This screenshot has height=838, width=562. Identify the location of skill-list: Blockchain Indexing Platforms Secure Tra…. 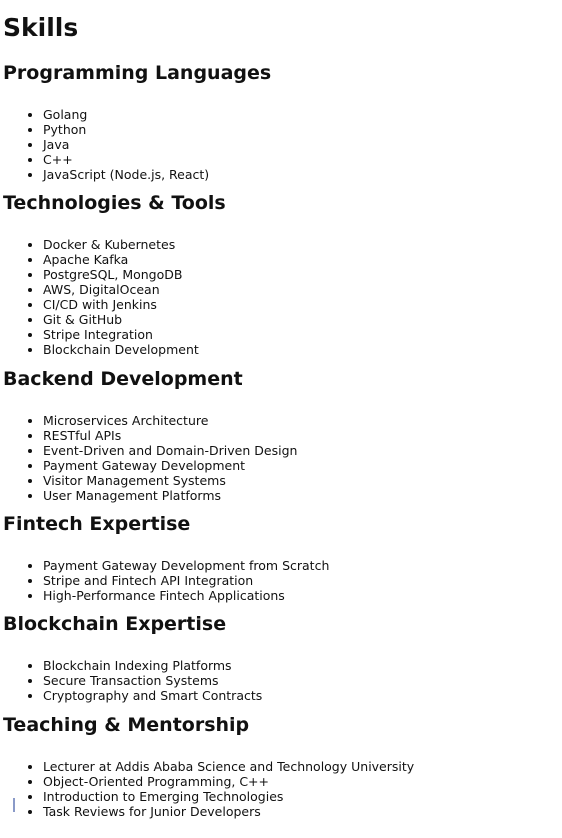
(132, 680).